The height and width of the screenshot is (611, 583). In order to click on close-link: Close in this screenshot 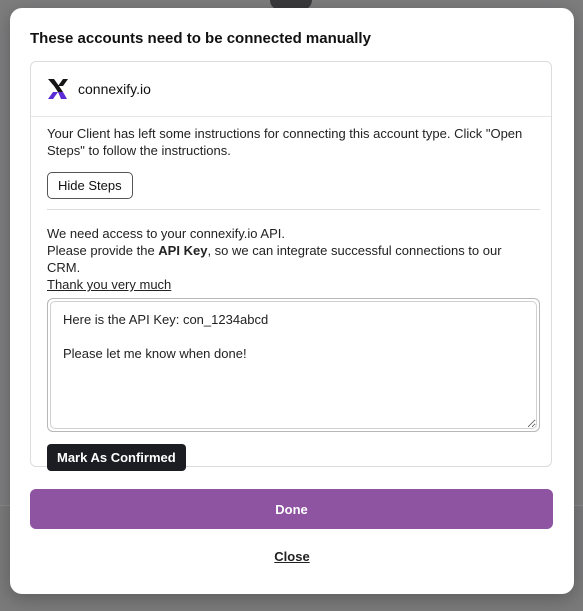, I will do `click(292, 556)`.